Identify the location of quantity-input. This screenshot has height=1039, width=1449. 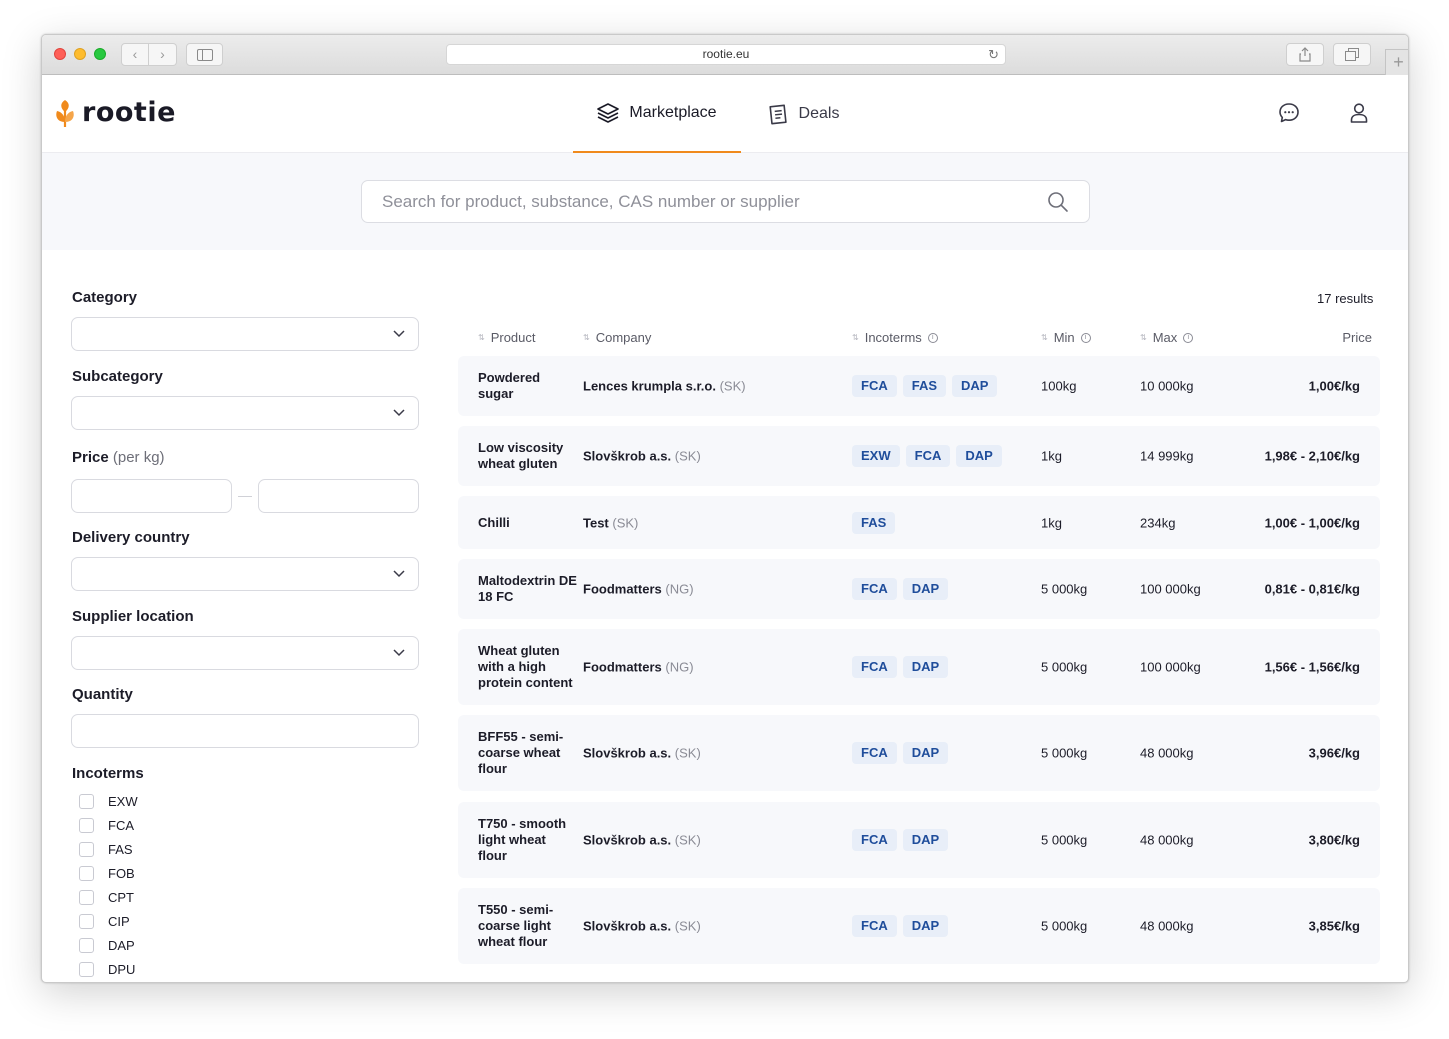
(245, 731).